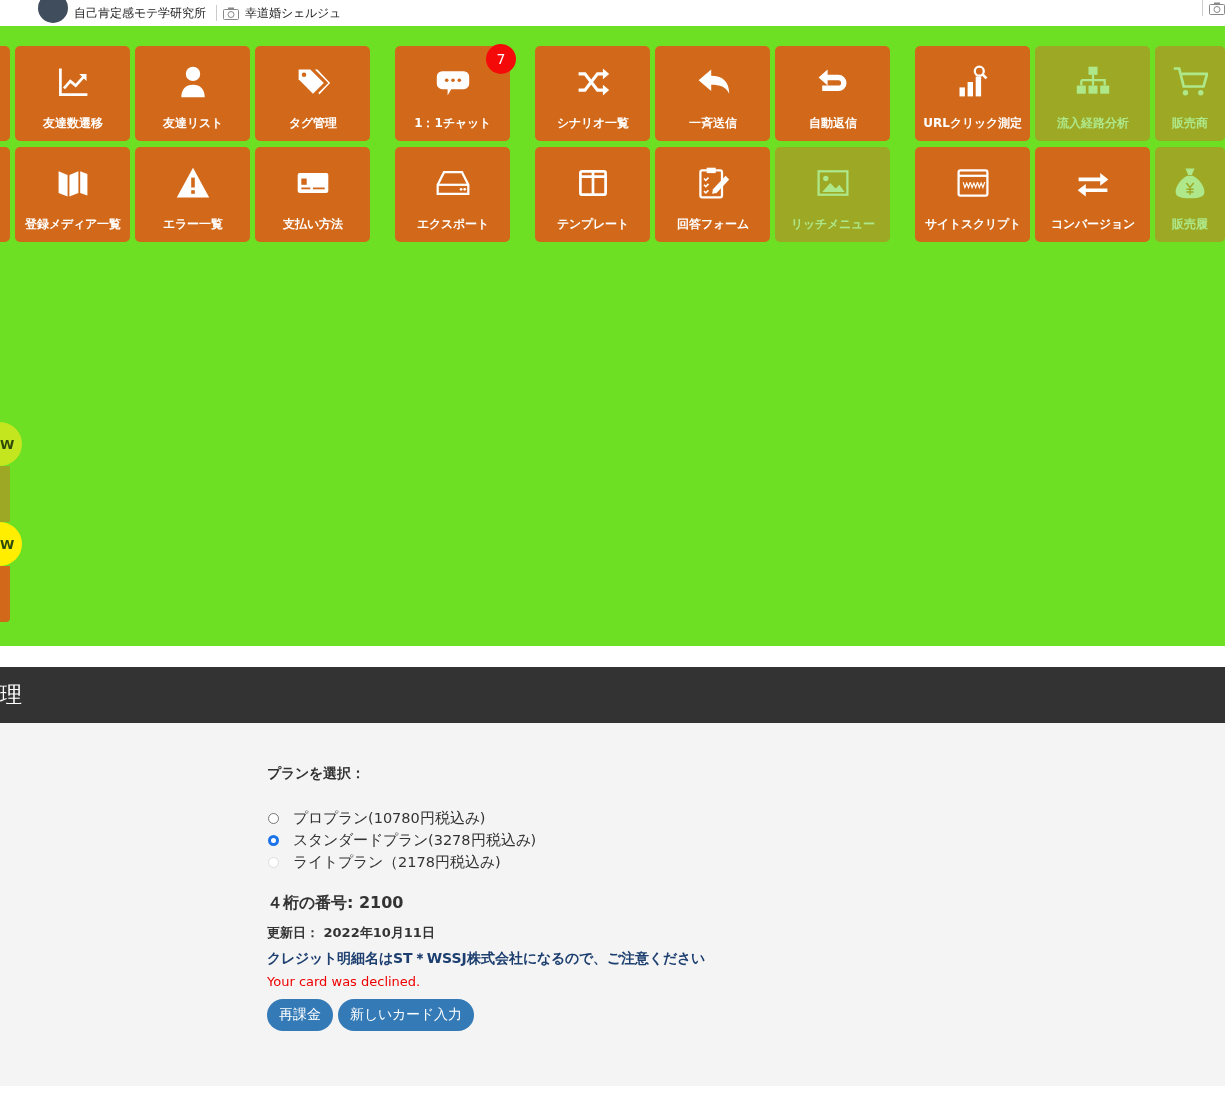 The width and height of the screenshot is (1225, 1112). Describe the element at coordinates (11, 695) in the screenshot. I see `section-title: 理` at that location.